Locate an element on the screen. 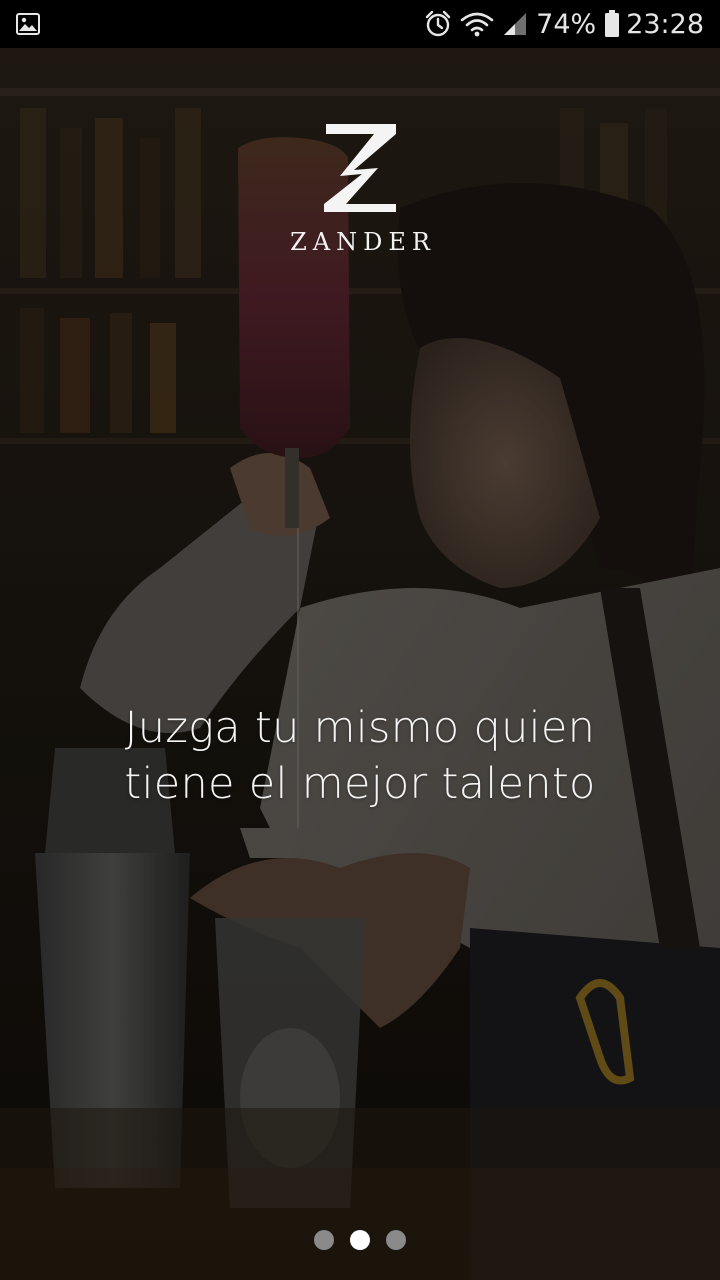  status-right: 74% 23:28 is located at coordinates (560, 24).